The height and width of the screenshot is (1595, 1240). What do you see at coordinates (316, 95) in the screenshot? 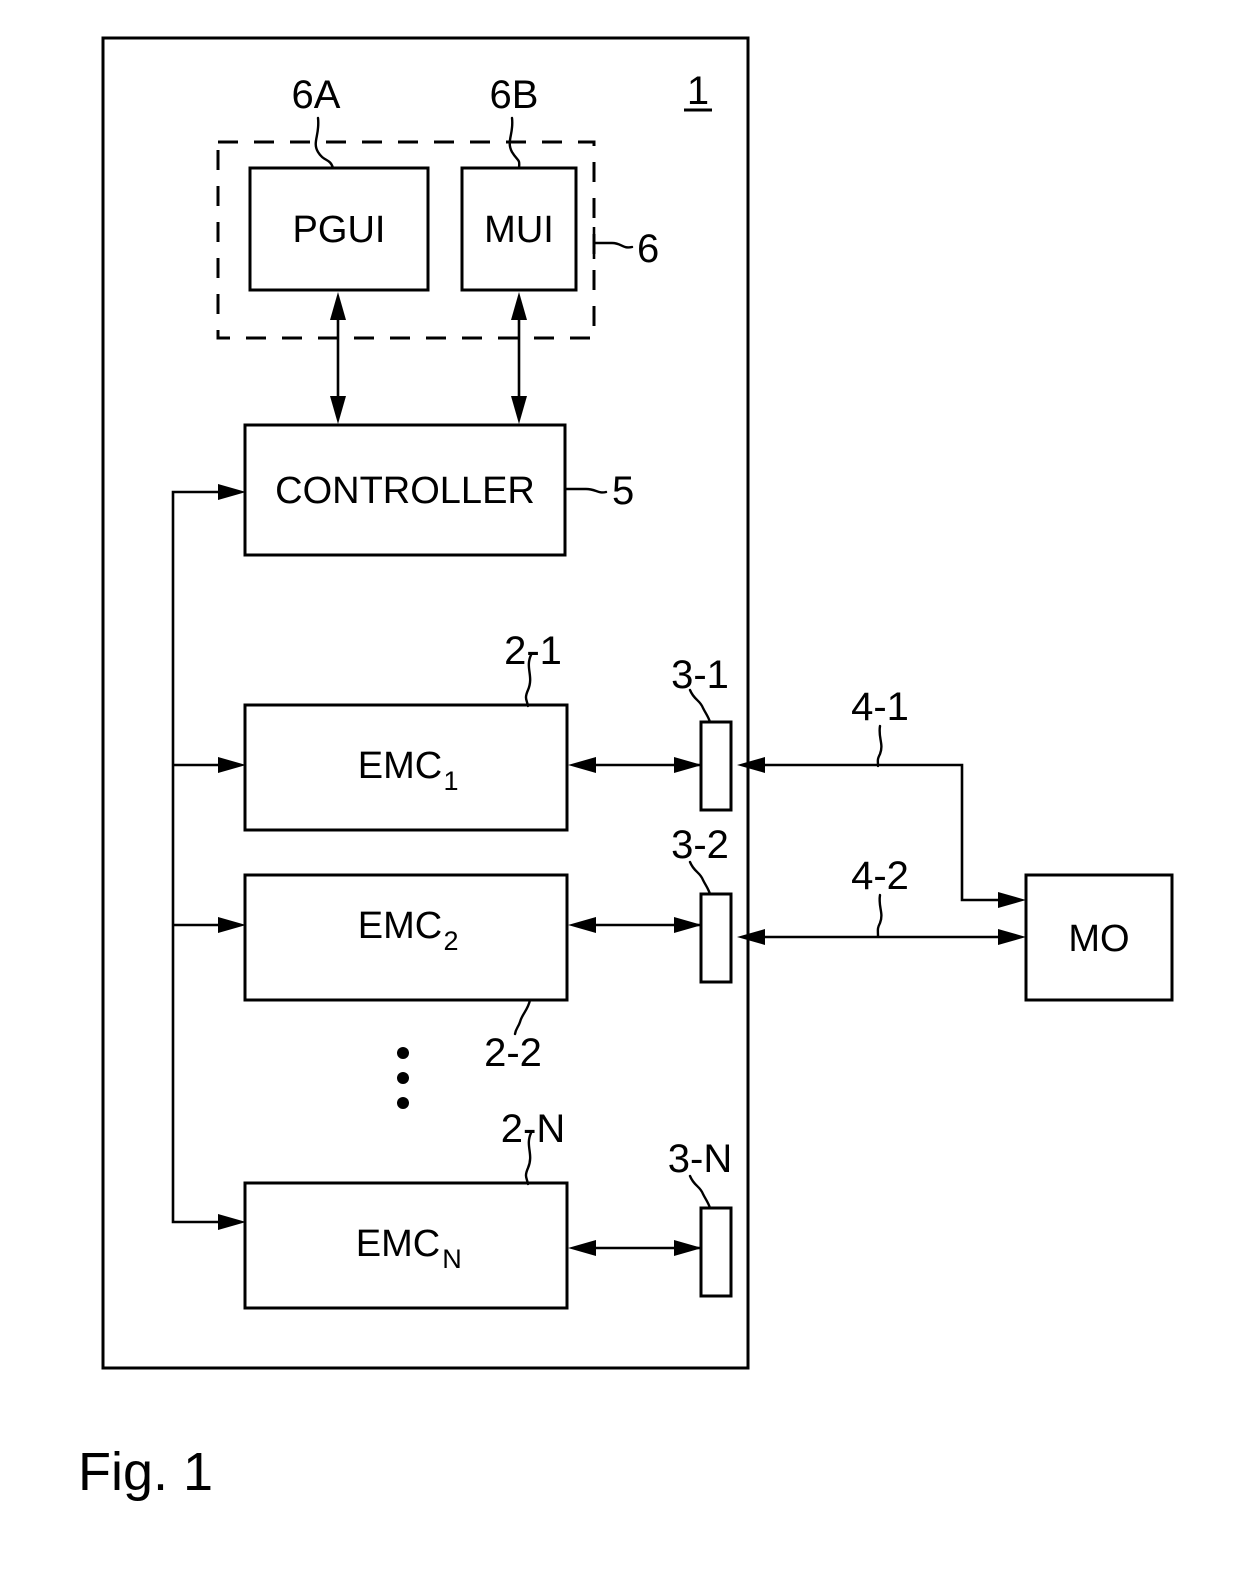
I see `ref-label-6a: 6A` at bounding box center [316, 95].